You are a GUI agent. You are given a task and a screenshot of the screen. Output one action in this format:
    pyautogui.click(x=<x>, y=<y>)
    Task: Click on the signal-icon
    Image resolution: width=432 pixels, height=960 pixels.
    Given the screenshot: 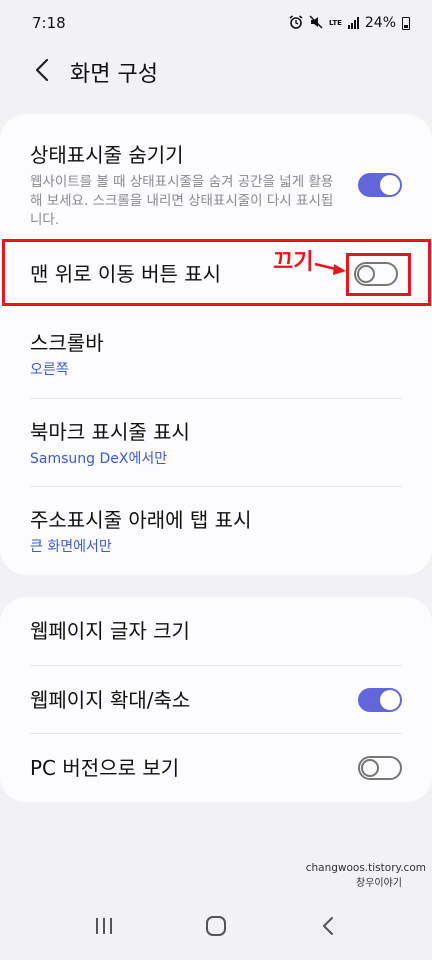 What is the action you would take?
    pyautogui.click(x=353, y=23)
    